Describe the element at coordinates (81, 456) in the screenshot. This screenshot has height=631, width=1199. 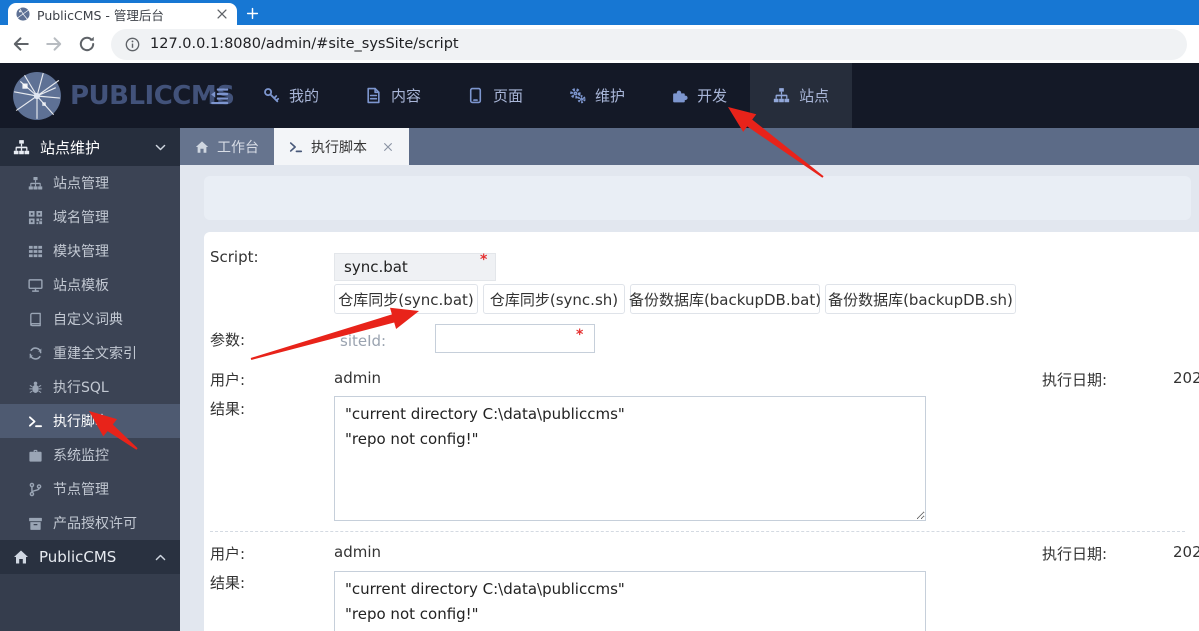
I see `sidebar-item-label: 系统监控` at that location.